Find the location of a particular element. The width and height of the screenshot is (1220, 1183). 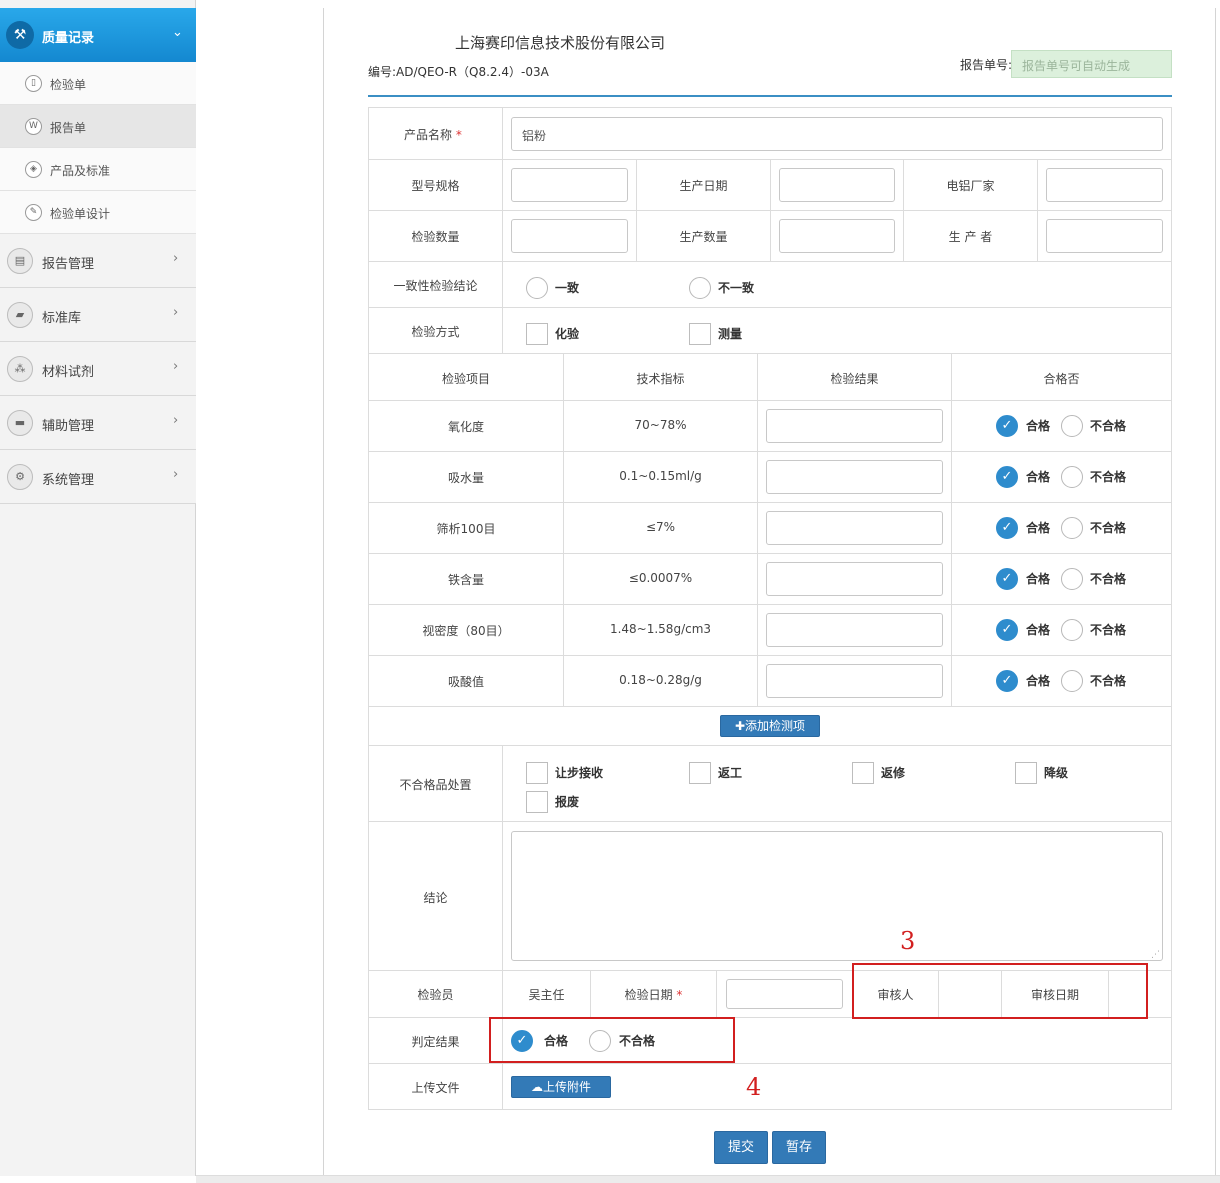

item-spec: 70~78% is located at coordinates (660, 425).